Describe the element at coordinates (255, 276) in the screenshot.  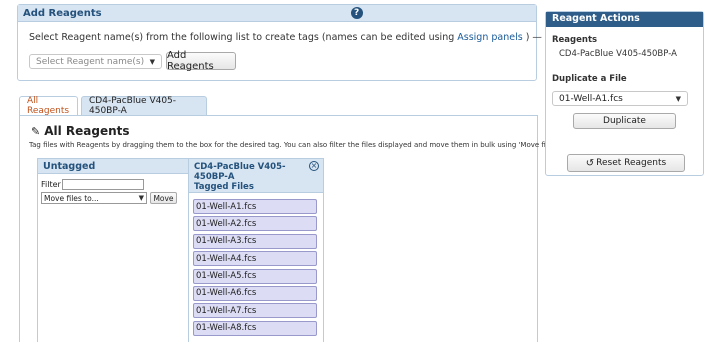
I see `file-item: 01-Well-A5.fcs` at that location.